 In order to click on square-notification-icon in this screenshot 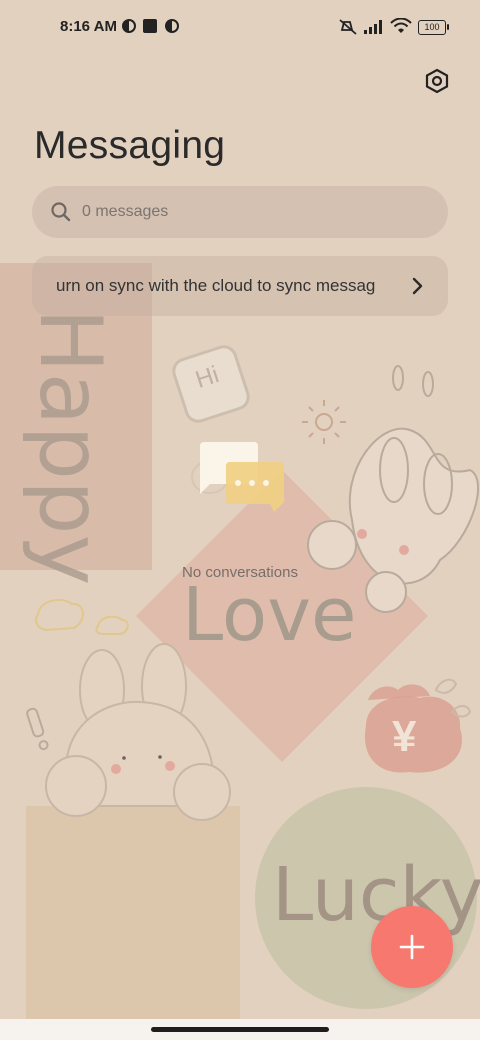, I will do `click(150, 26)`.